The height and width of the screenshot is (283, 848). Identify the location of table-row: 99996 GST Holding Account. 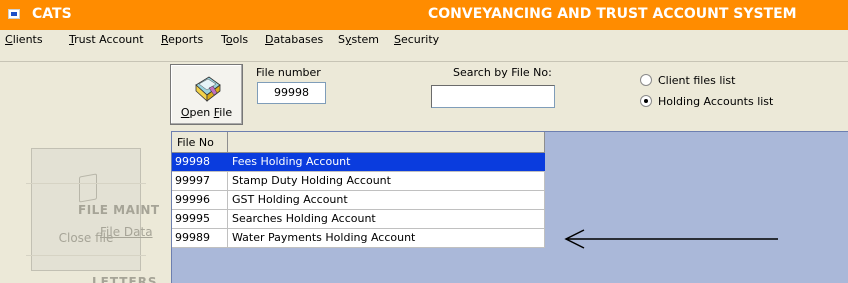
(358, 200).